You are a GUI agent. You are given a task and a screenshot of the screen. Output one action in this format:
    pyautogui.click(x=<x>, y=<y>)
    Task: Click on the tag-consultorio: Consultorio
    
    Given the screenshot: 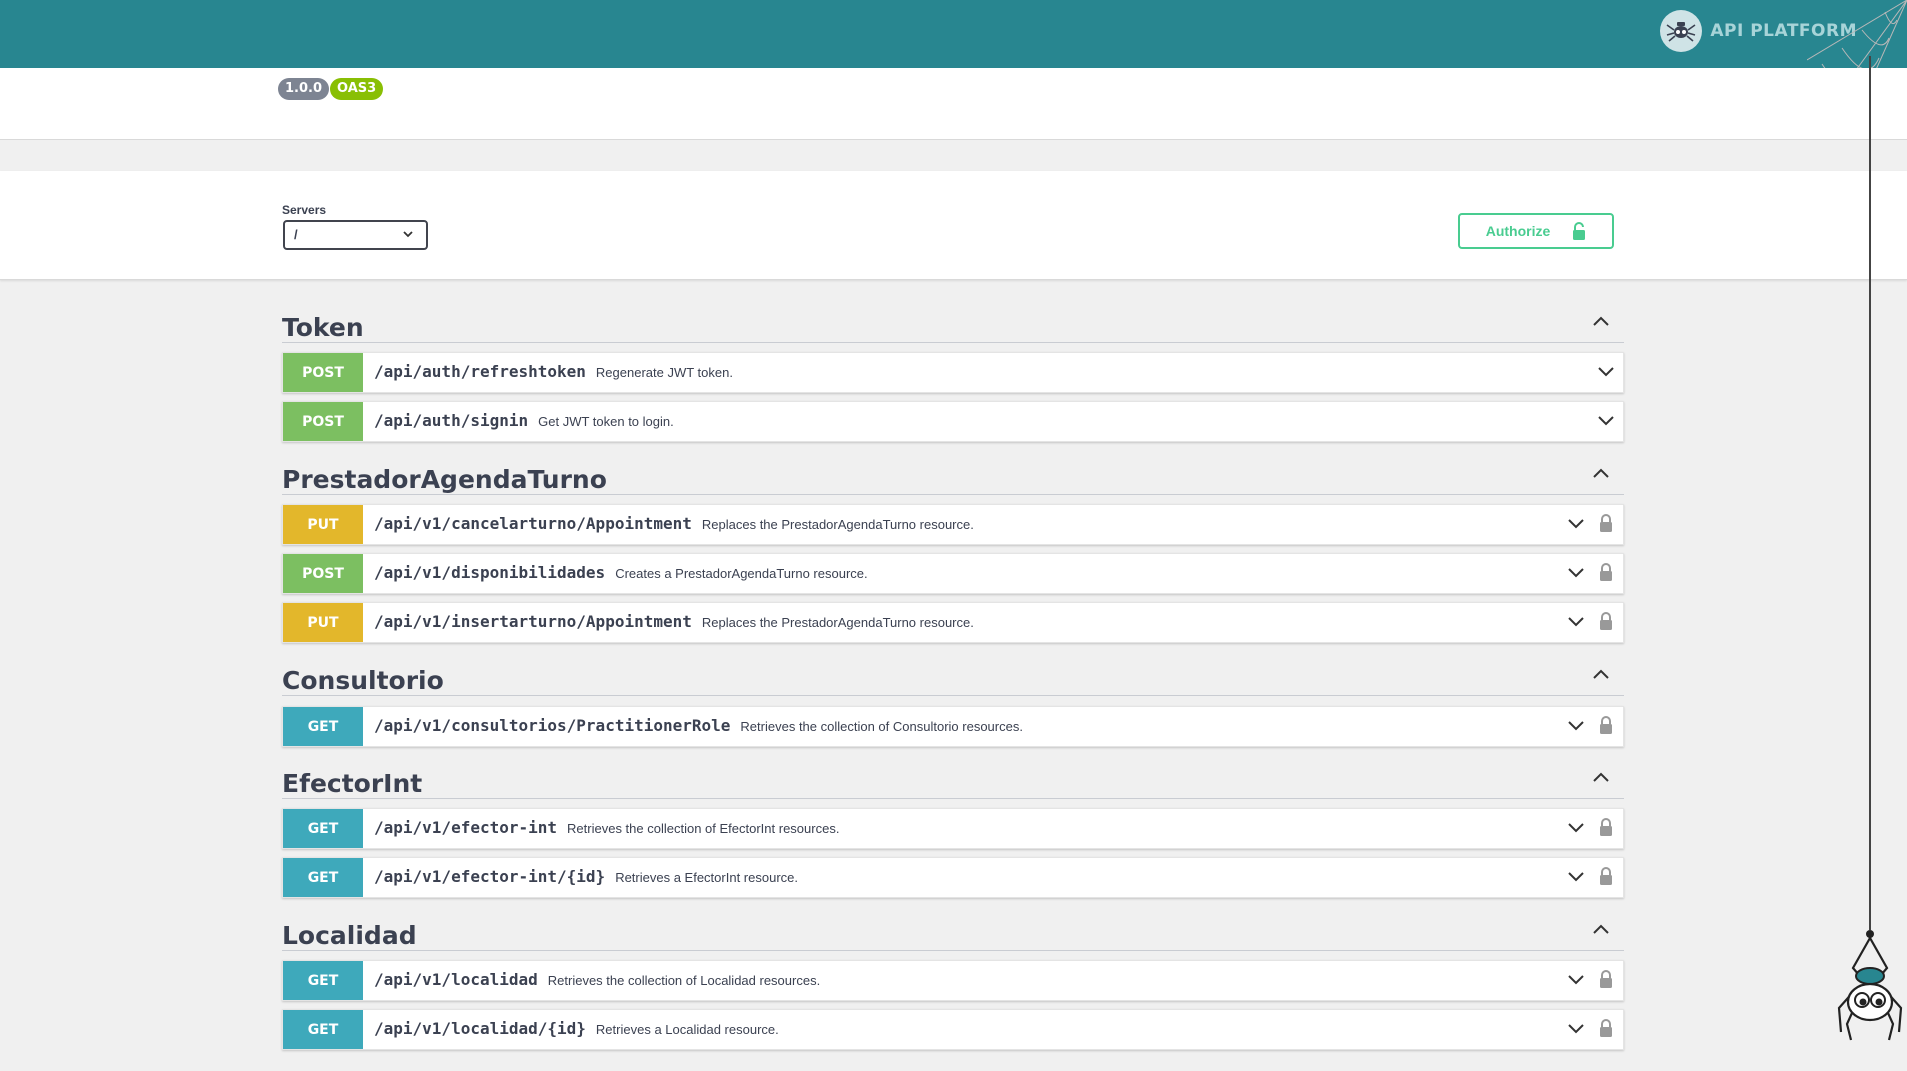 What is the action you would take?
    pyautogui.click(x=953, y=677)
    